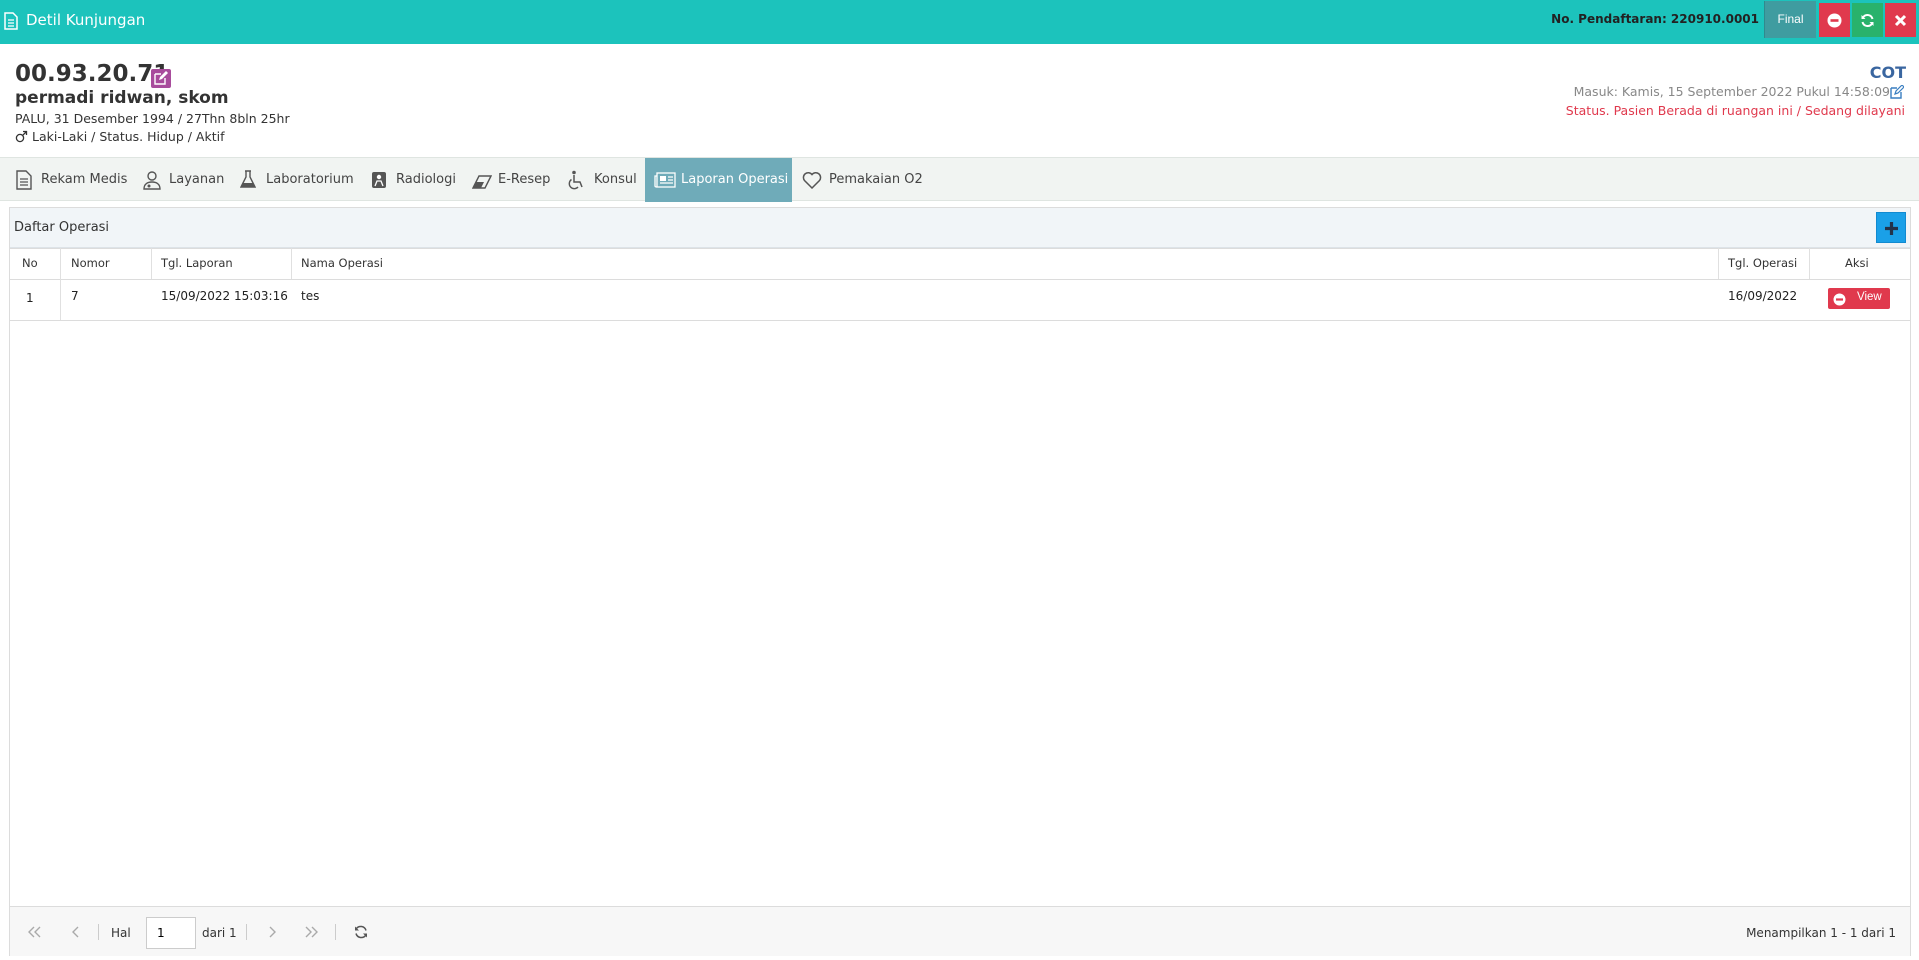 Image resolution: width=1919 pixels, height=960 pixels. I want to click on patient-status: Laki-Laki / Status. Hidup / Aktif, so click(128, 136).